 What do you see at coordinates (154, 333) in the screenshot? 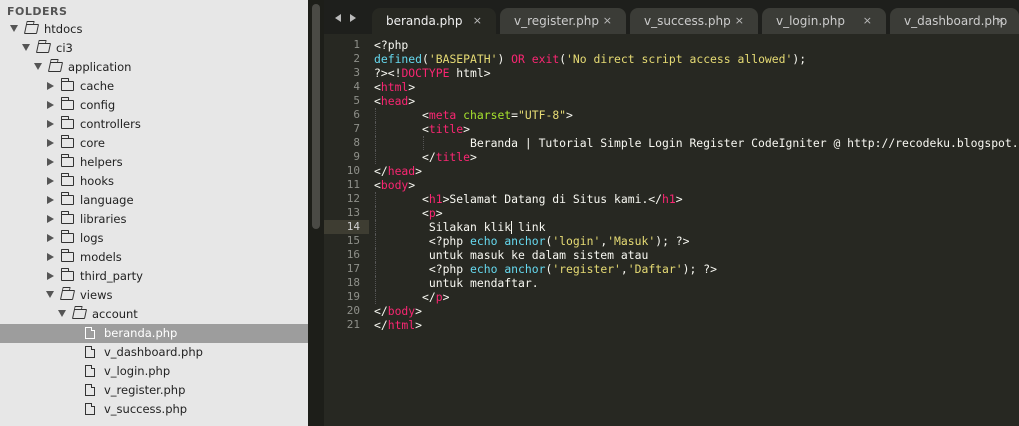
I see `tree-file-item: beranda.php` at bounding box center [154, 333].